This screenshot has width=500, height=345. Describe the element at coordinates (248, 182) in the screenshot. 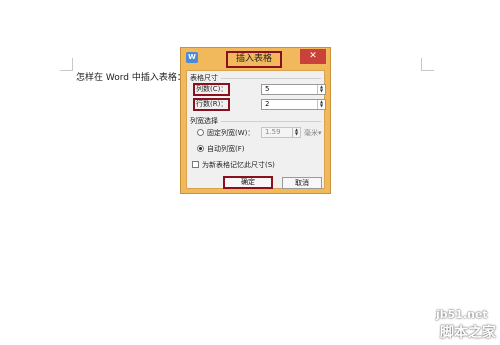

I see `ok-button: 确定` at that location.